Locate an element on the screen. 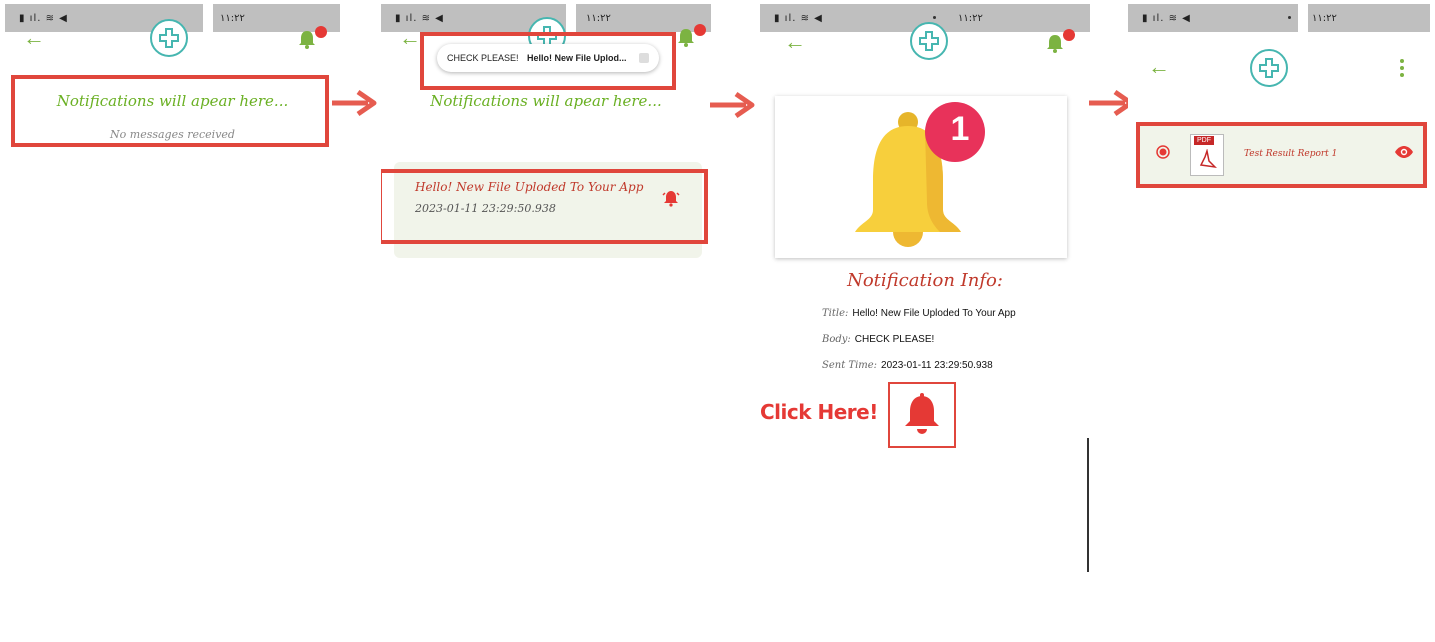 The height and width of the screenshot is (642, 1435). info-title-value: Hello! New File Uploded To Your App is located at coordinates (934, 313).